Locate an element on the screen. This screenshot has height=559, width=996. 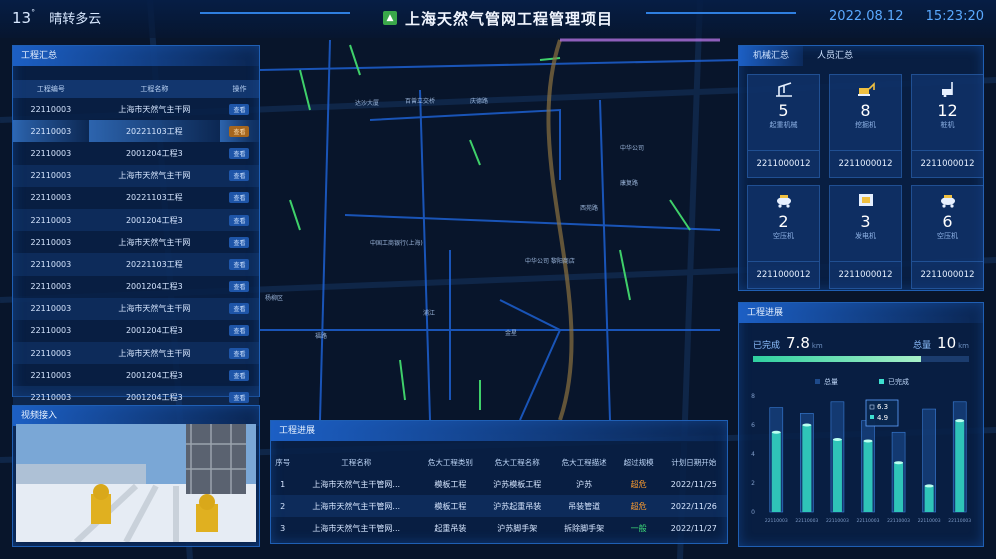
hazard-category: 模板工程 is located at coordinates (450, 484).